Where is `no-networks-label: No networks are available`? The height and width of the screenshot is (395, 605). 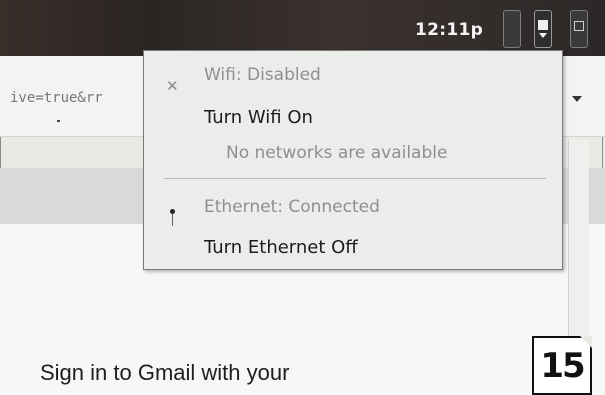 no-networks-label: No networks are available is located at coordinates (337, 153).